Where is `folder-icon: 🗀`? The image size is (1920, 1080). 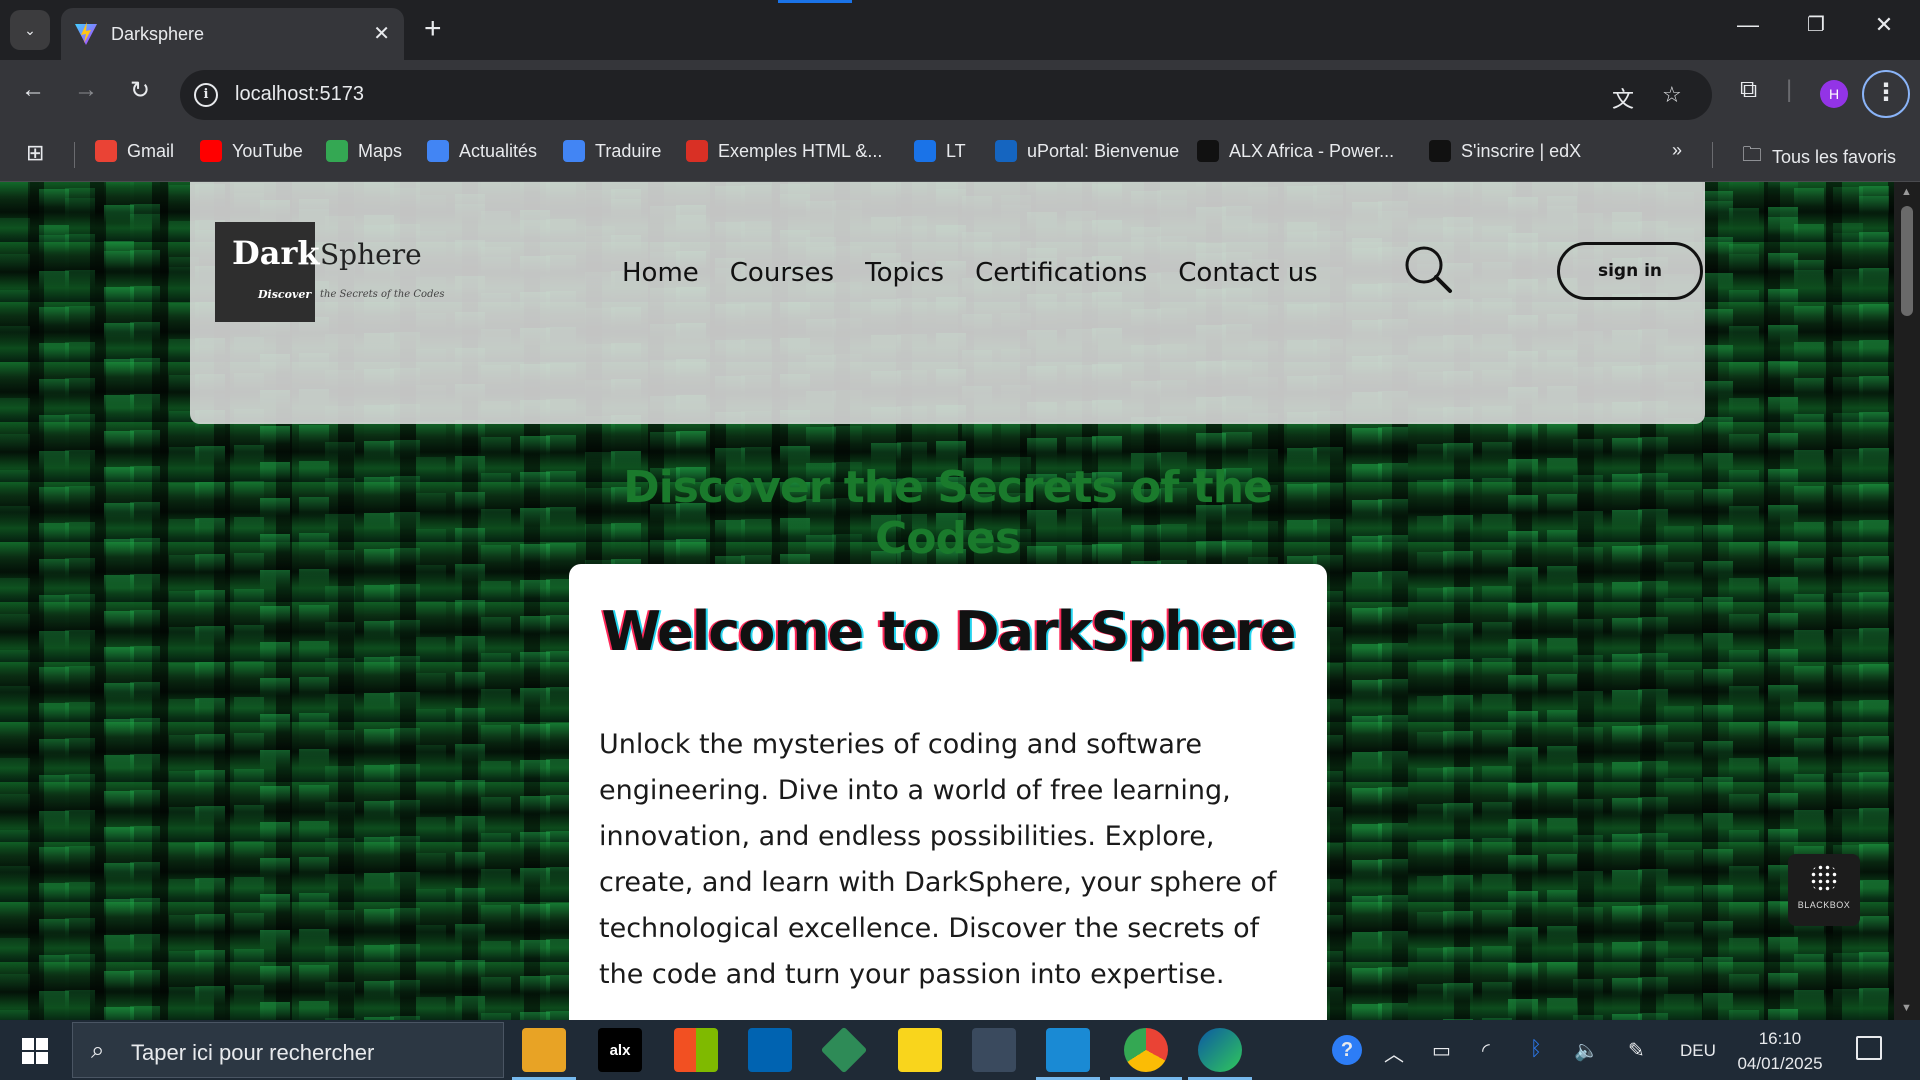 folder-icon: 🗀 is located at coordinates (1752, 155).